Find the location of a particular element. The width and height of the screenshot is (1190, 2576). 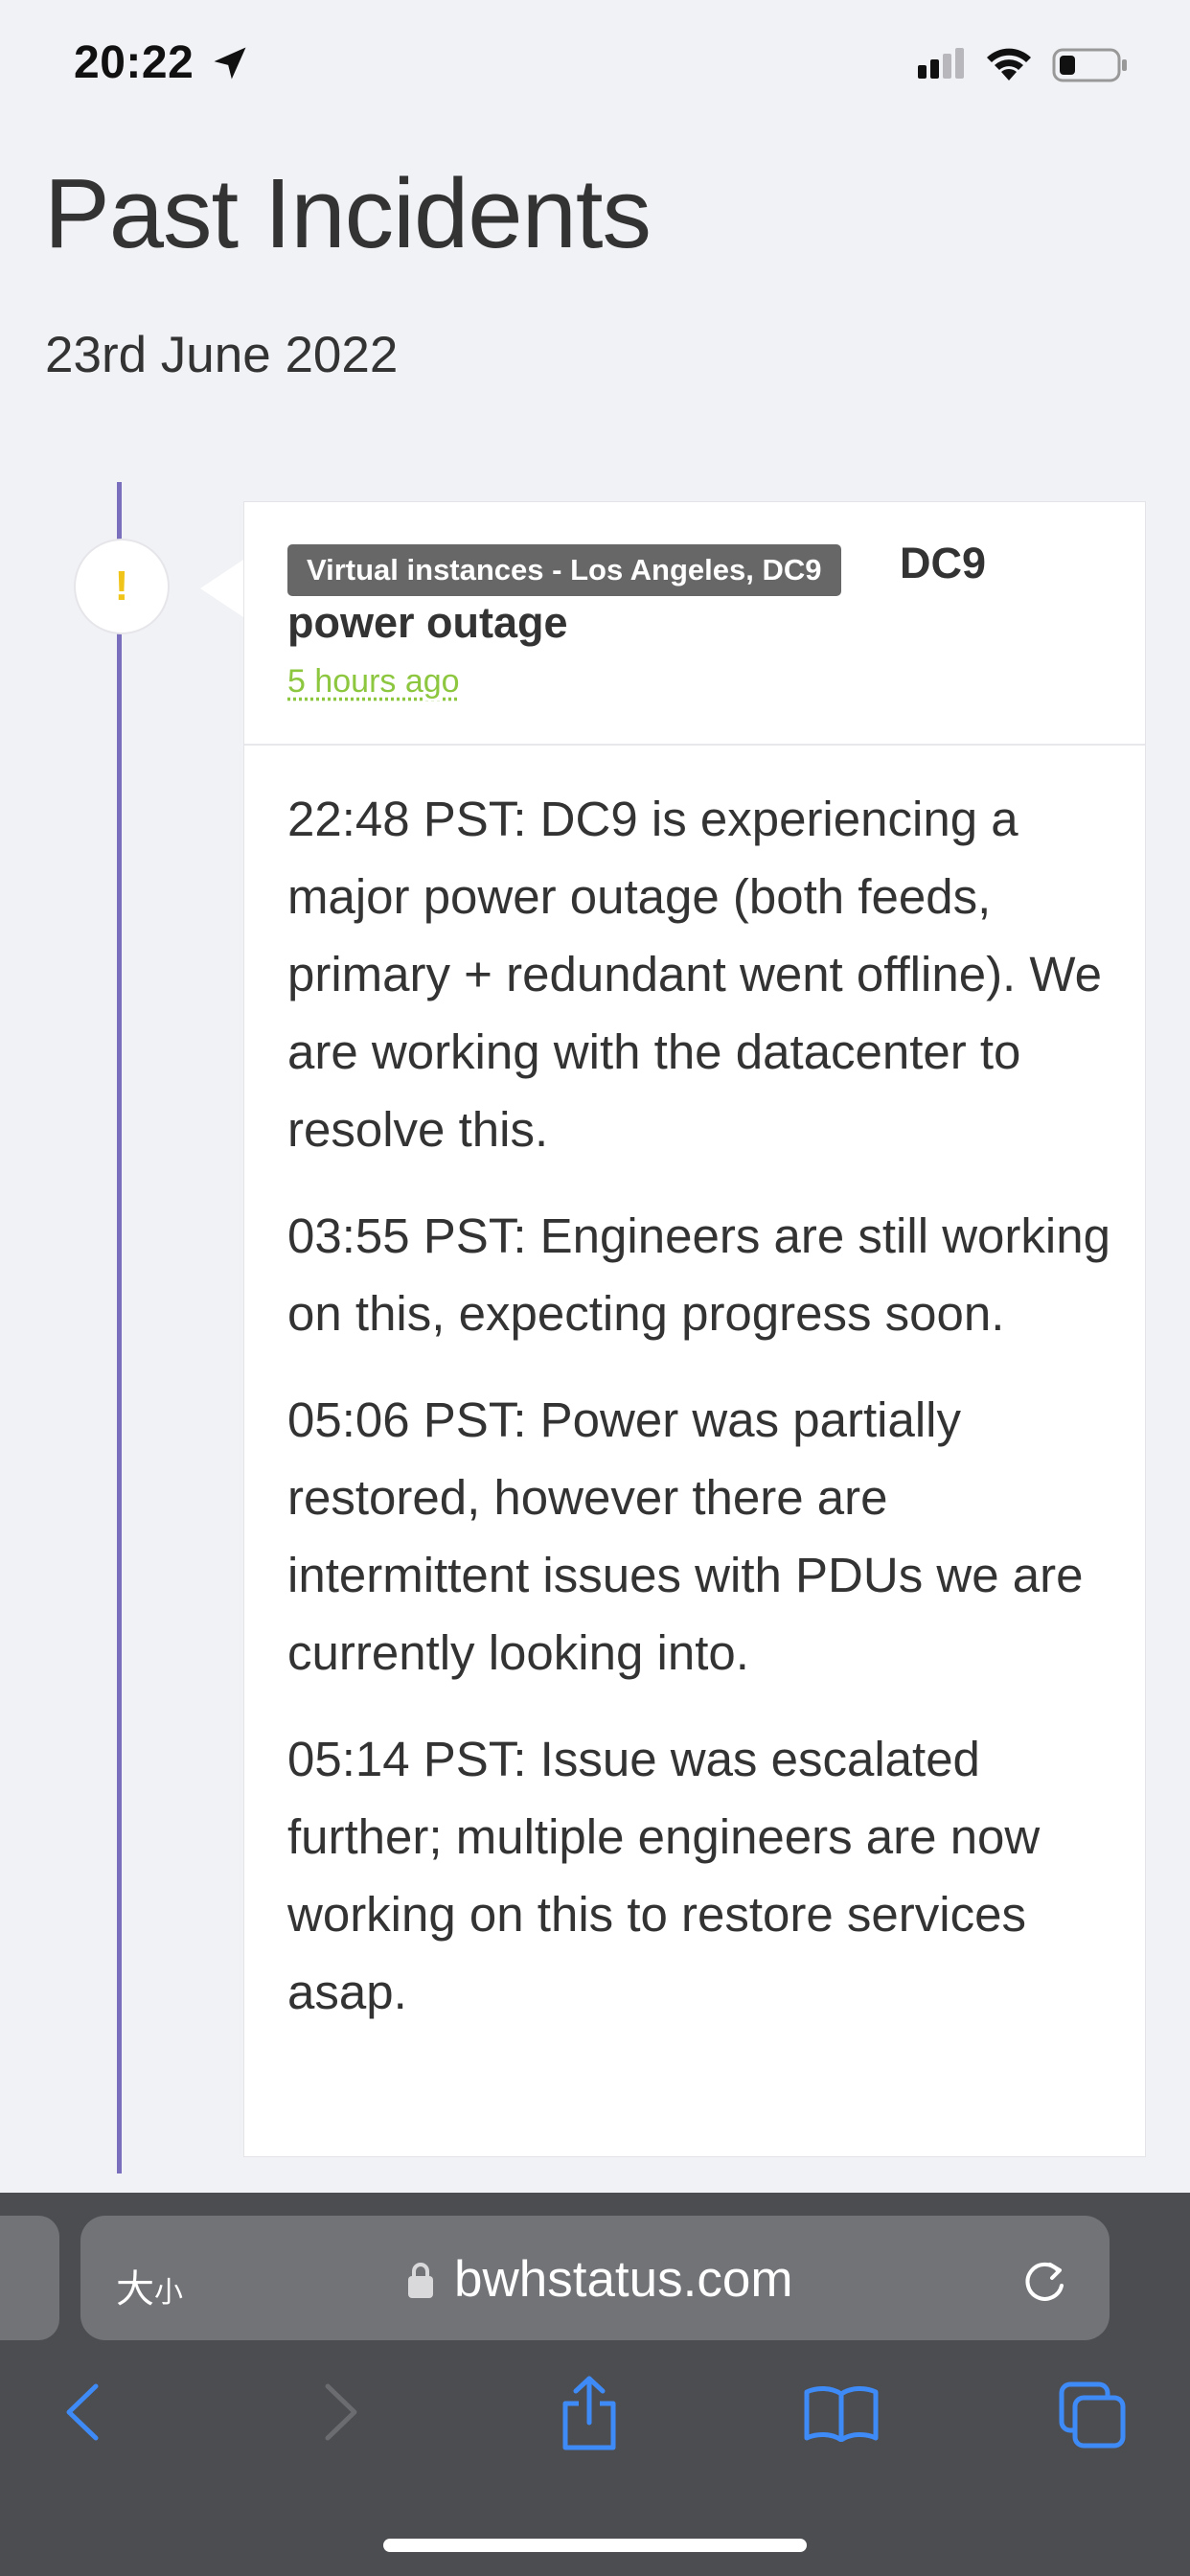

lock-icon is located at coordinates (421, 2280).